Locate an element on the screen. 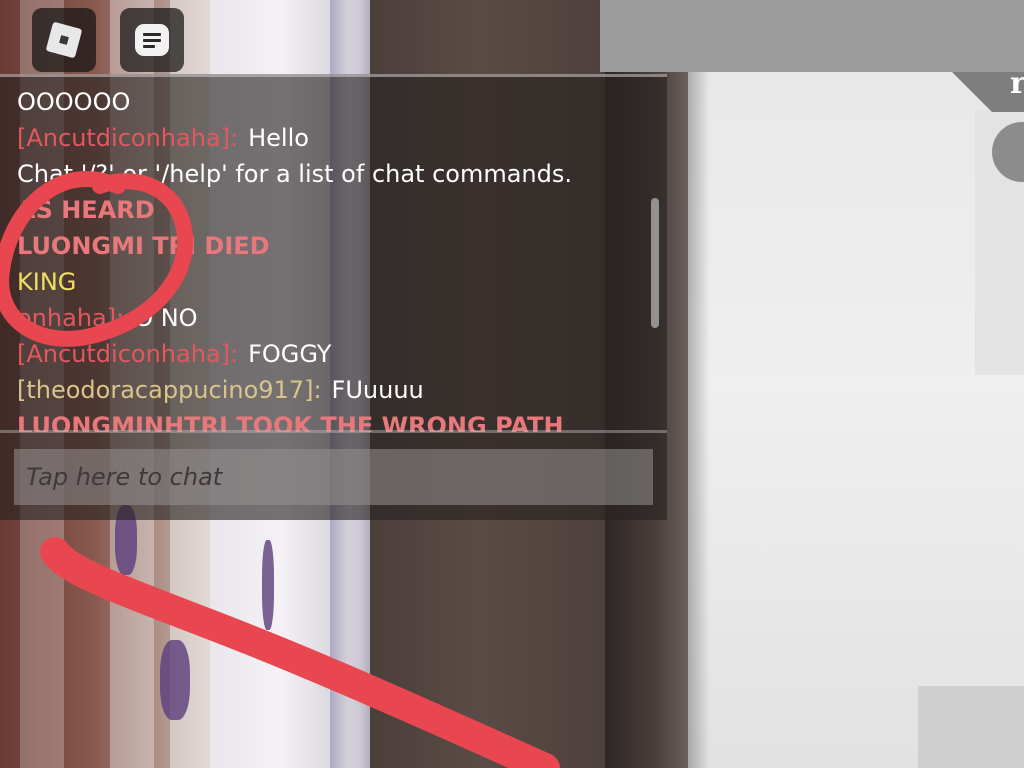 The image size is (1024, 768). chat-message: [Ancutdiconhaha]: FOGGY is located at coordinates (328, 354).